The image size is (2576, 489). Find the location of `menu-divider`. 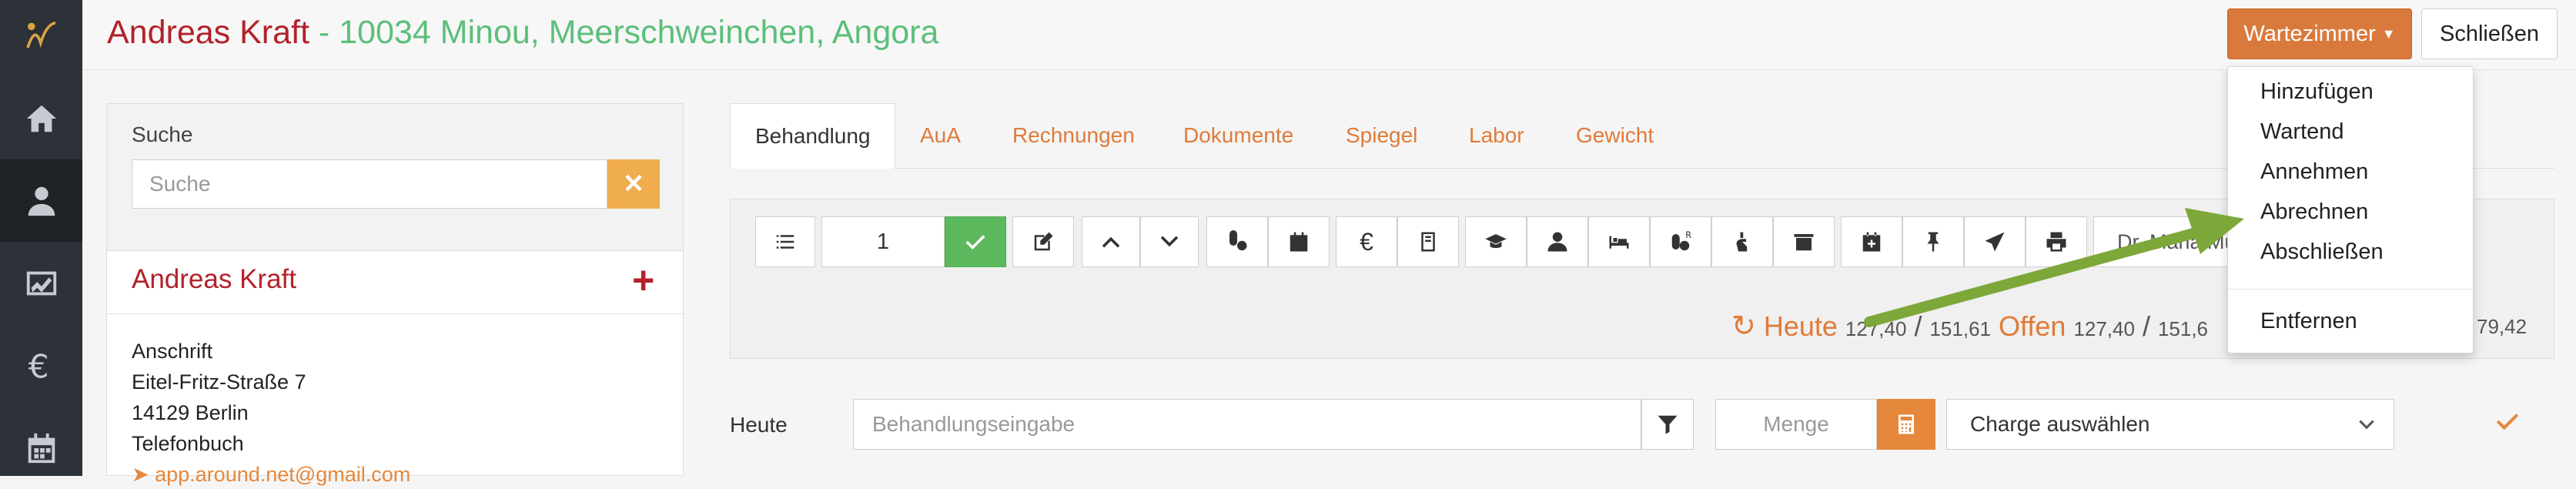

menu-divider is located at coordinates (2351, 289).